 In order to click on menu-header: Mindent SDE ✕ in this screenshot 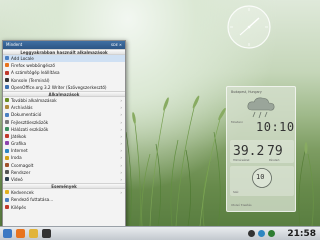, I will do `click(64, 45)`.